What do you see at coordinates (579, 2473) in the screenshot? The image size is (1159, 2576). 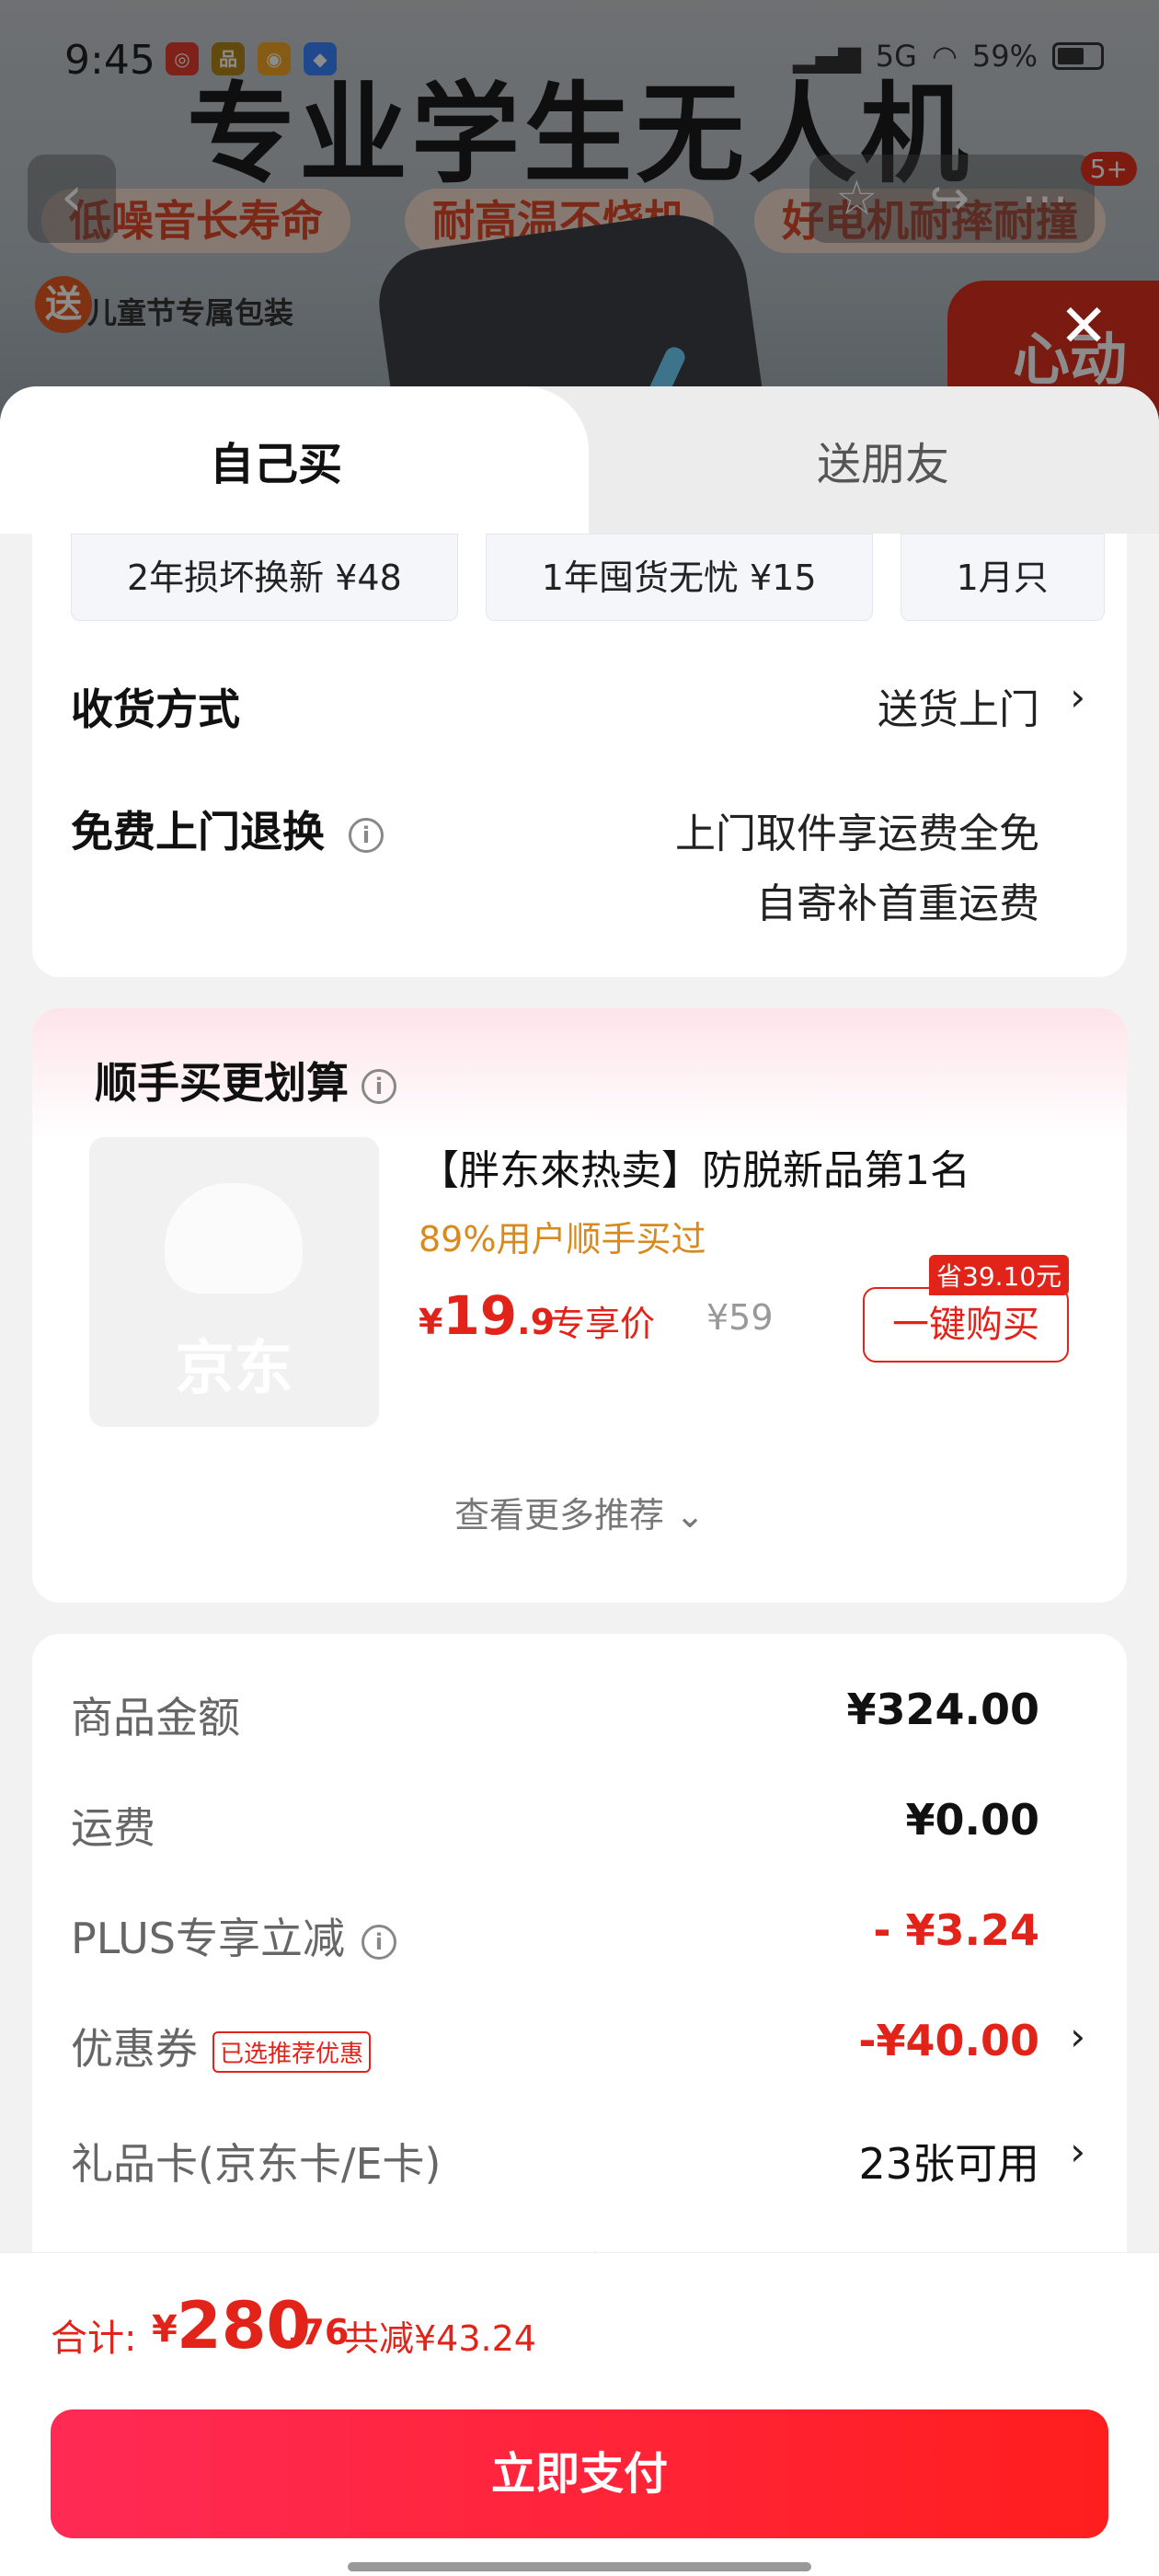 I see `pay-now-button: 立即支付` at bounding box center [579, 2473].